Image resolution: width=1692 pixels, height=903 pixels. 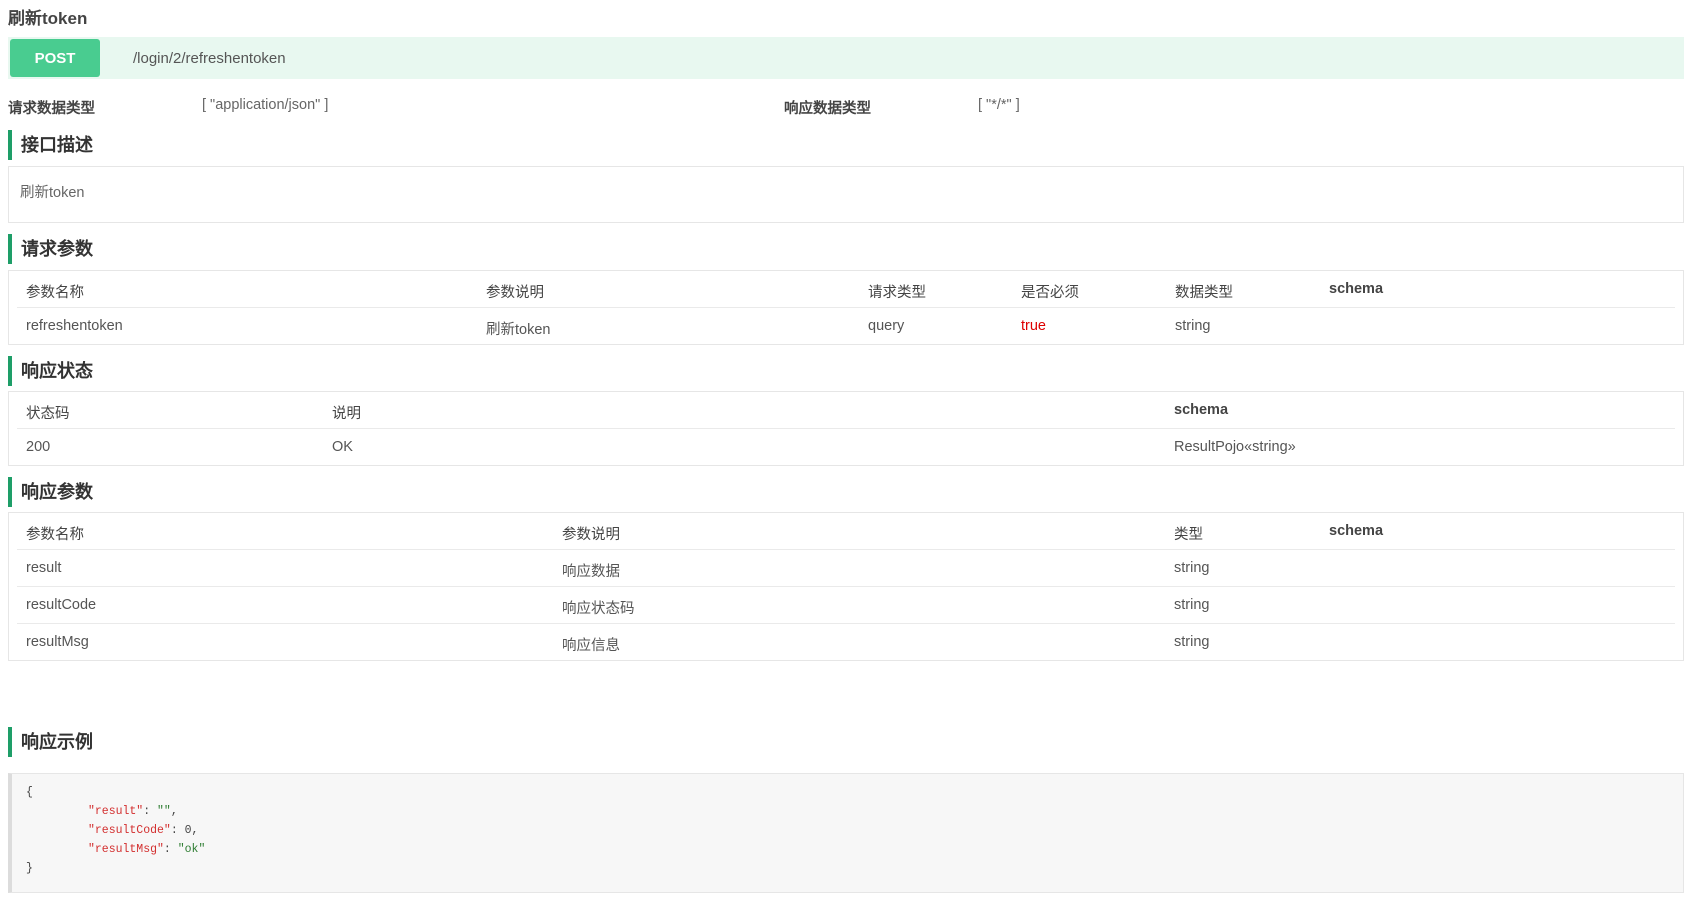 What do you see at coordinates (846, 326) in the screenshot?
I see `table-row: refreshentoken 刷新token query true string` at bounding box center [846, 326].